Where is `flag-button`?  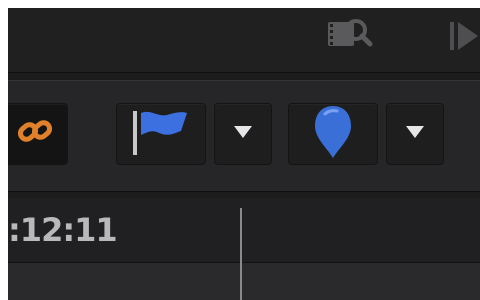
flag-button is located at coordinates (161, 134).